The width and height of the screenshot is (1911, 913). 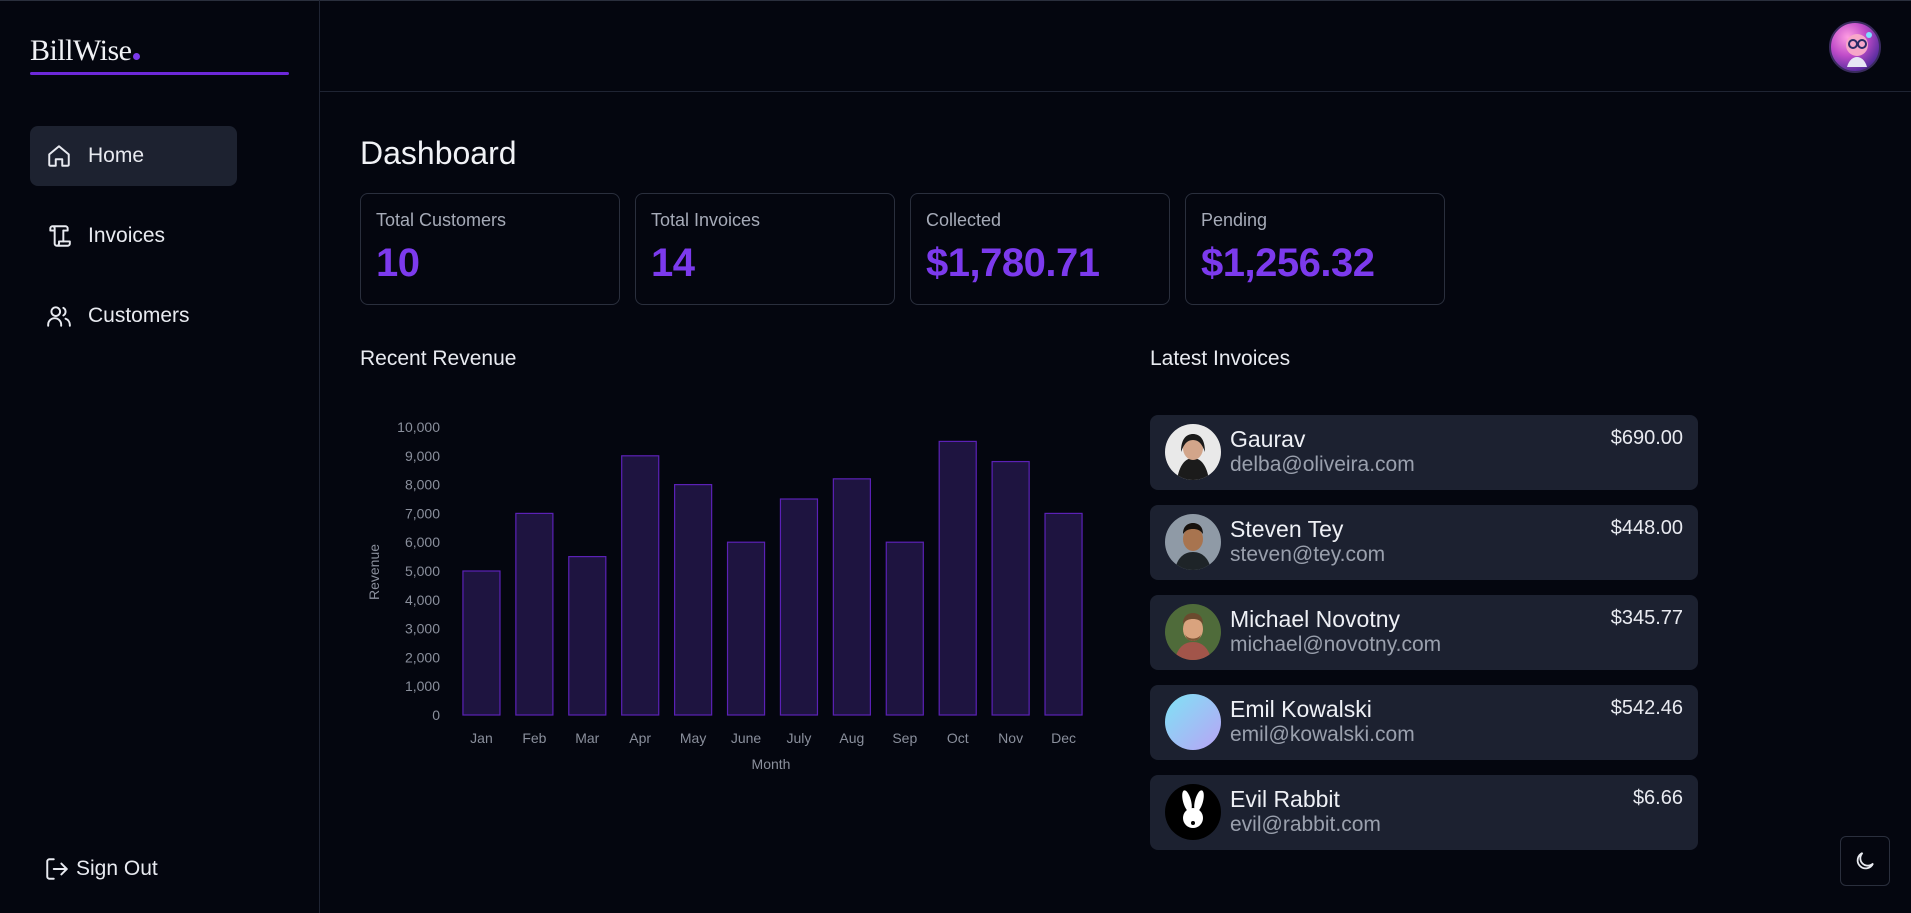 What do you see at coordinates (159, 73) in the screenshot?
I see `logo-underline` at bounding box center [159, 73].